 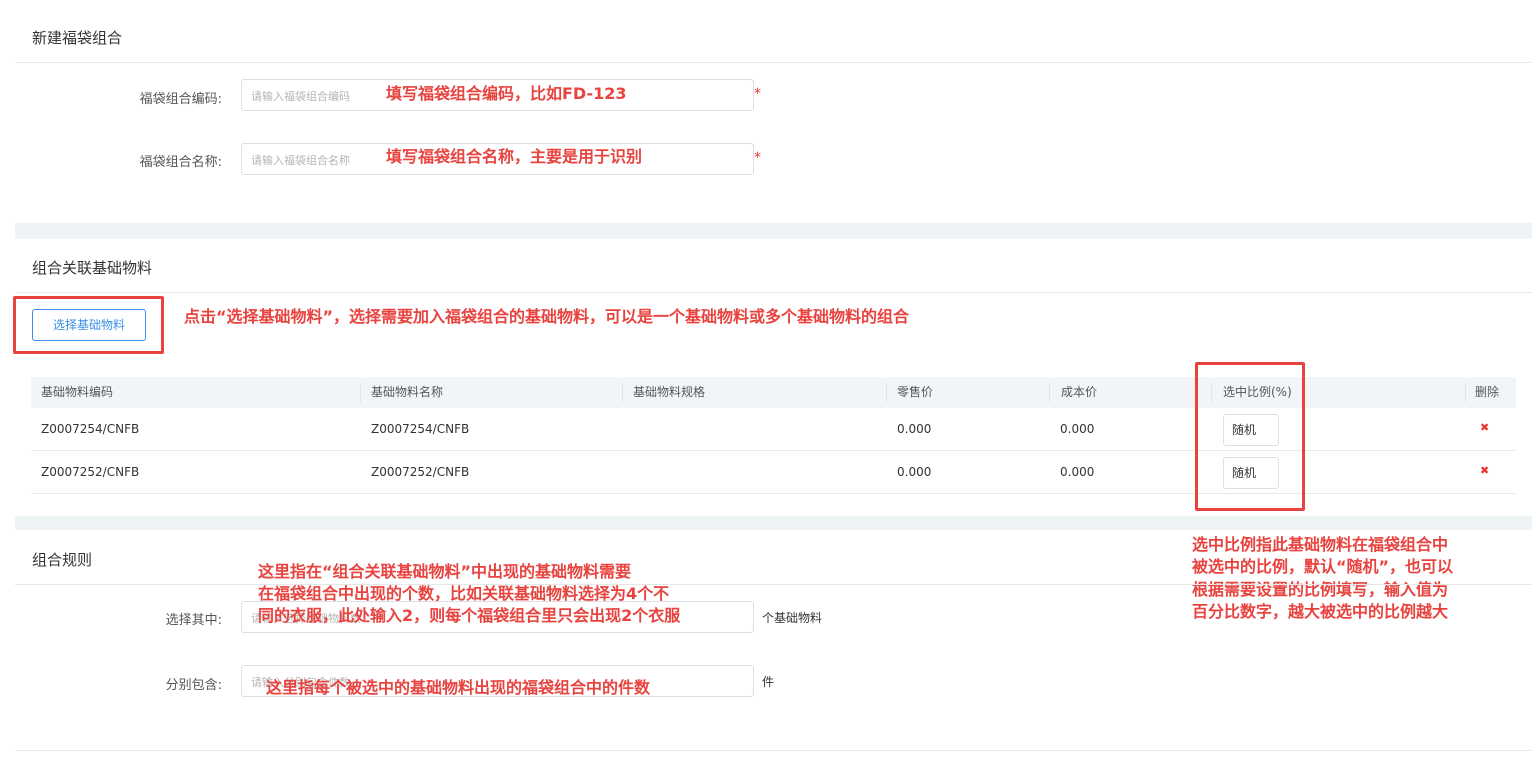 I want to click on section-title-rules: 组合规则, so click(x=62, y=560).